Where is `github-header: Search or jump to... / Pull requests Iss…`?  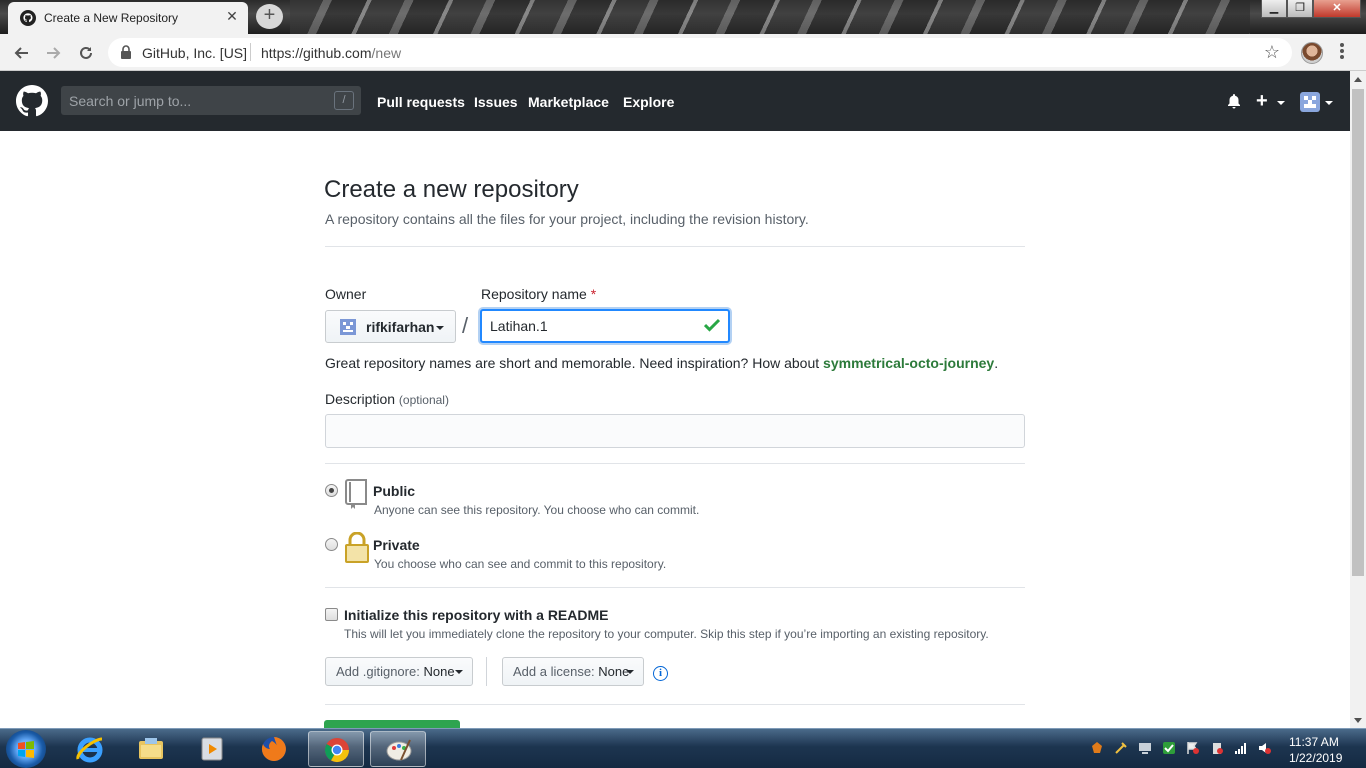
github-header: Search or jump to... / Pull requests Iss… is located at coordinates (675, 101).